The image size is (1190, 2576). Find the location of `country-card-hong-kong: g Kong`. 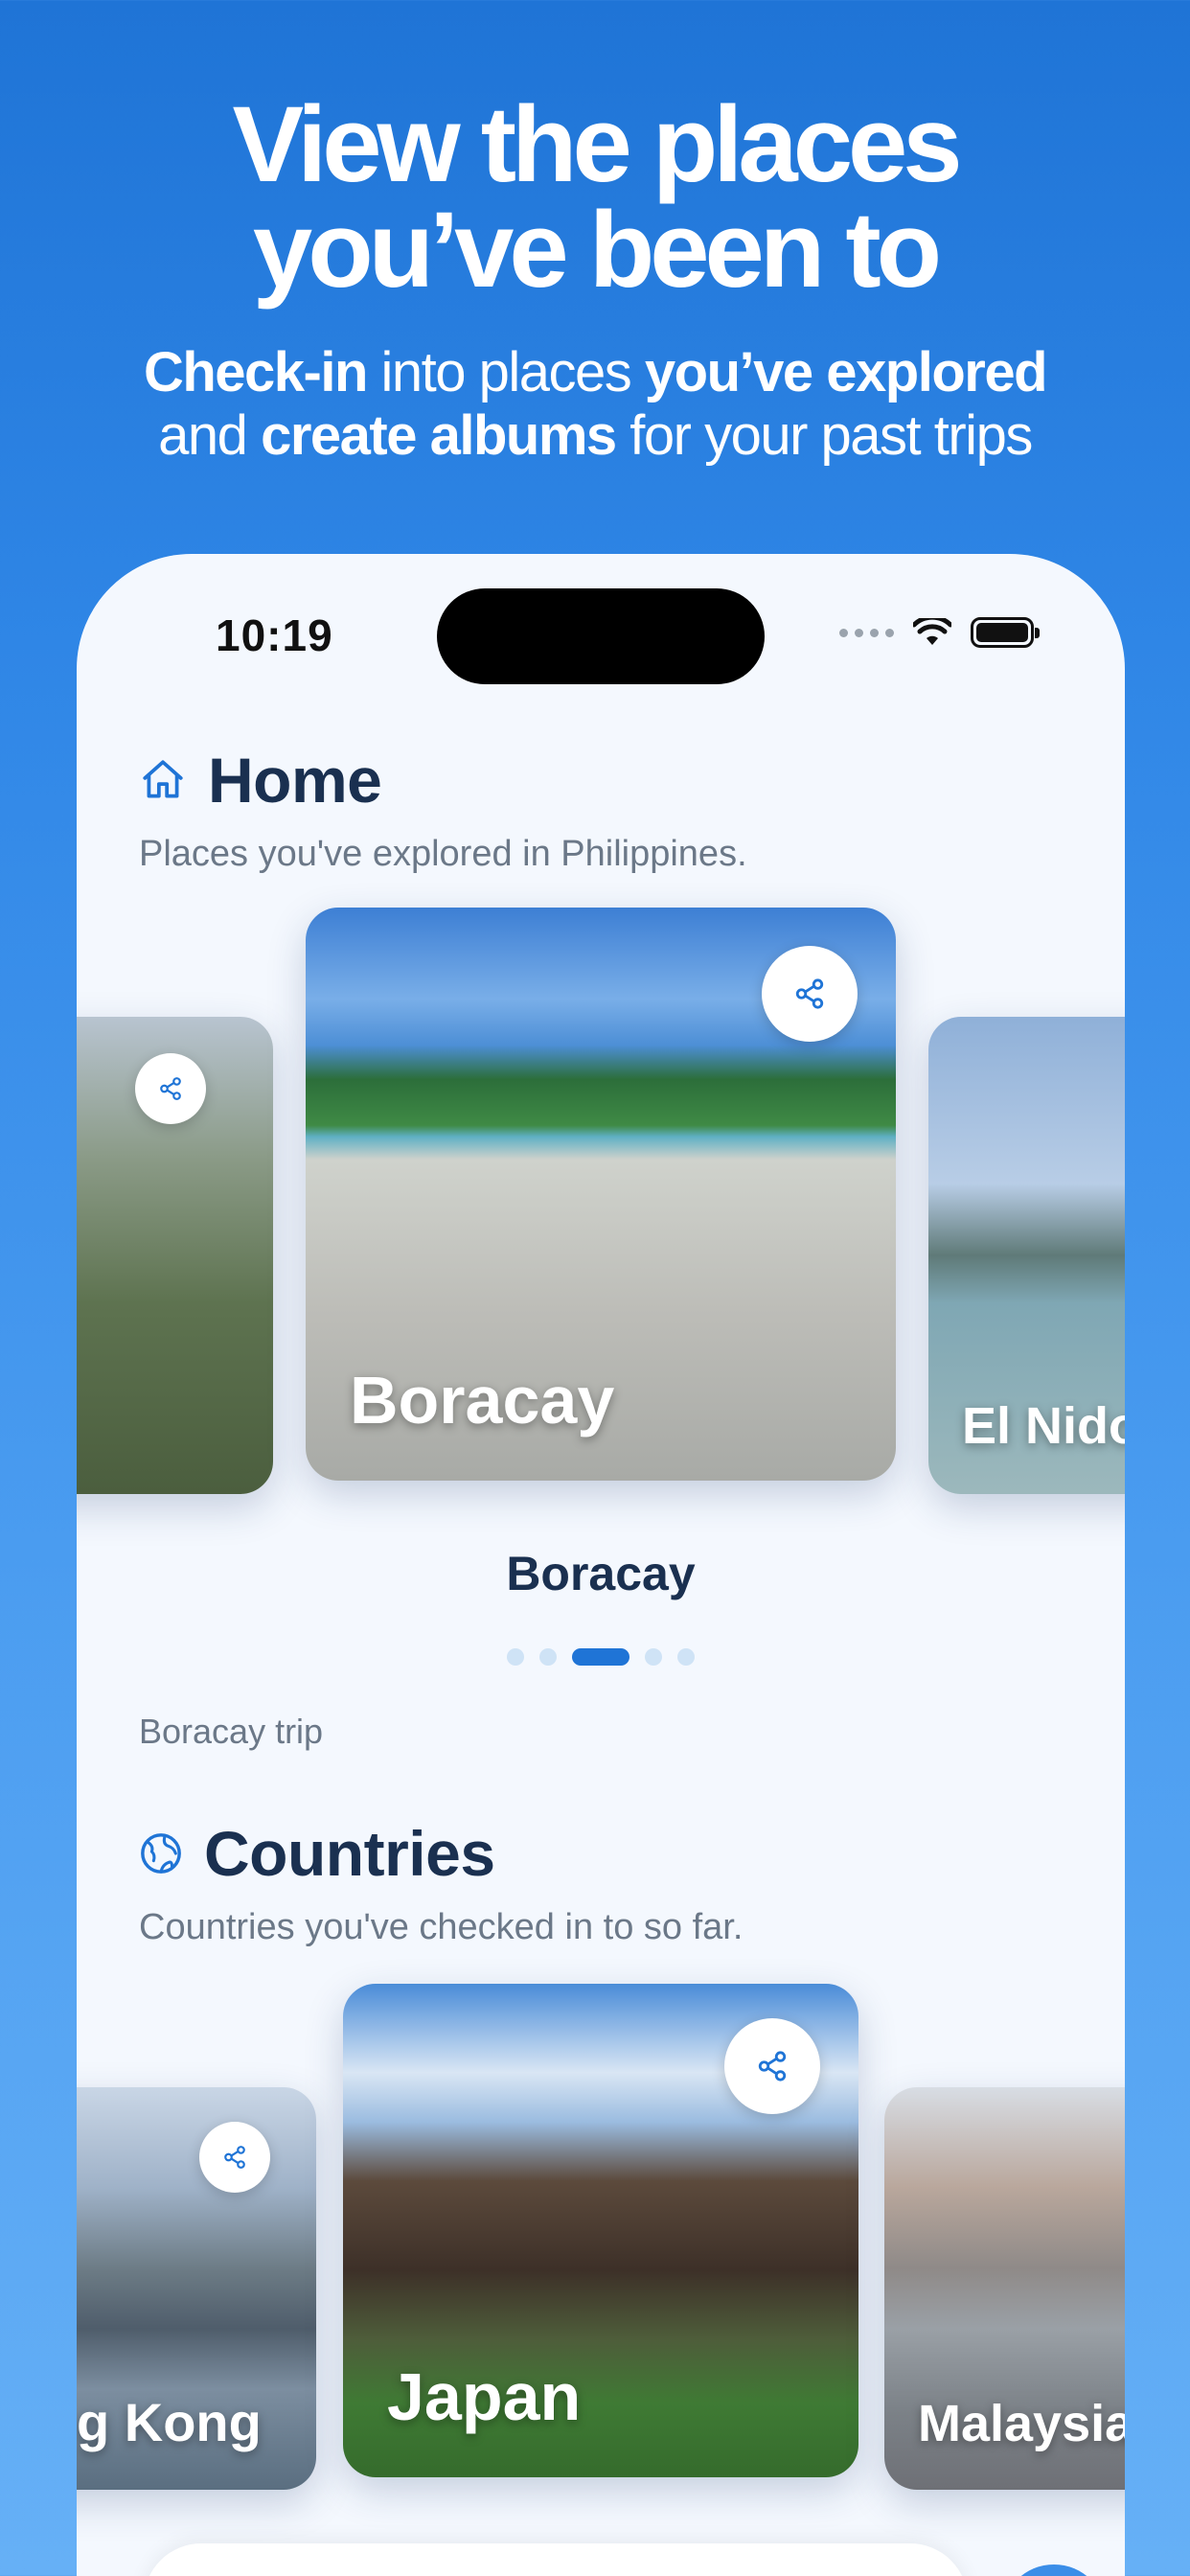

country-card-hong-kong: g Kong is located at coordinates (197, 2288).